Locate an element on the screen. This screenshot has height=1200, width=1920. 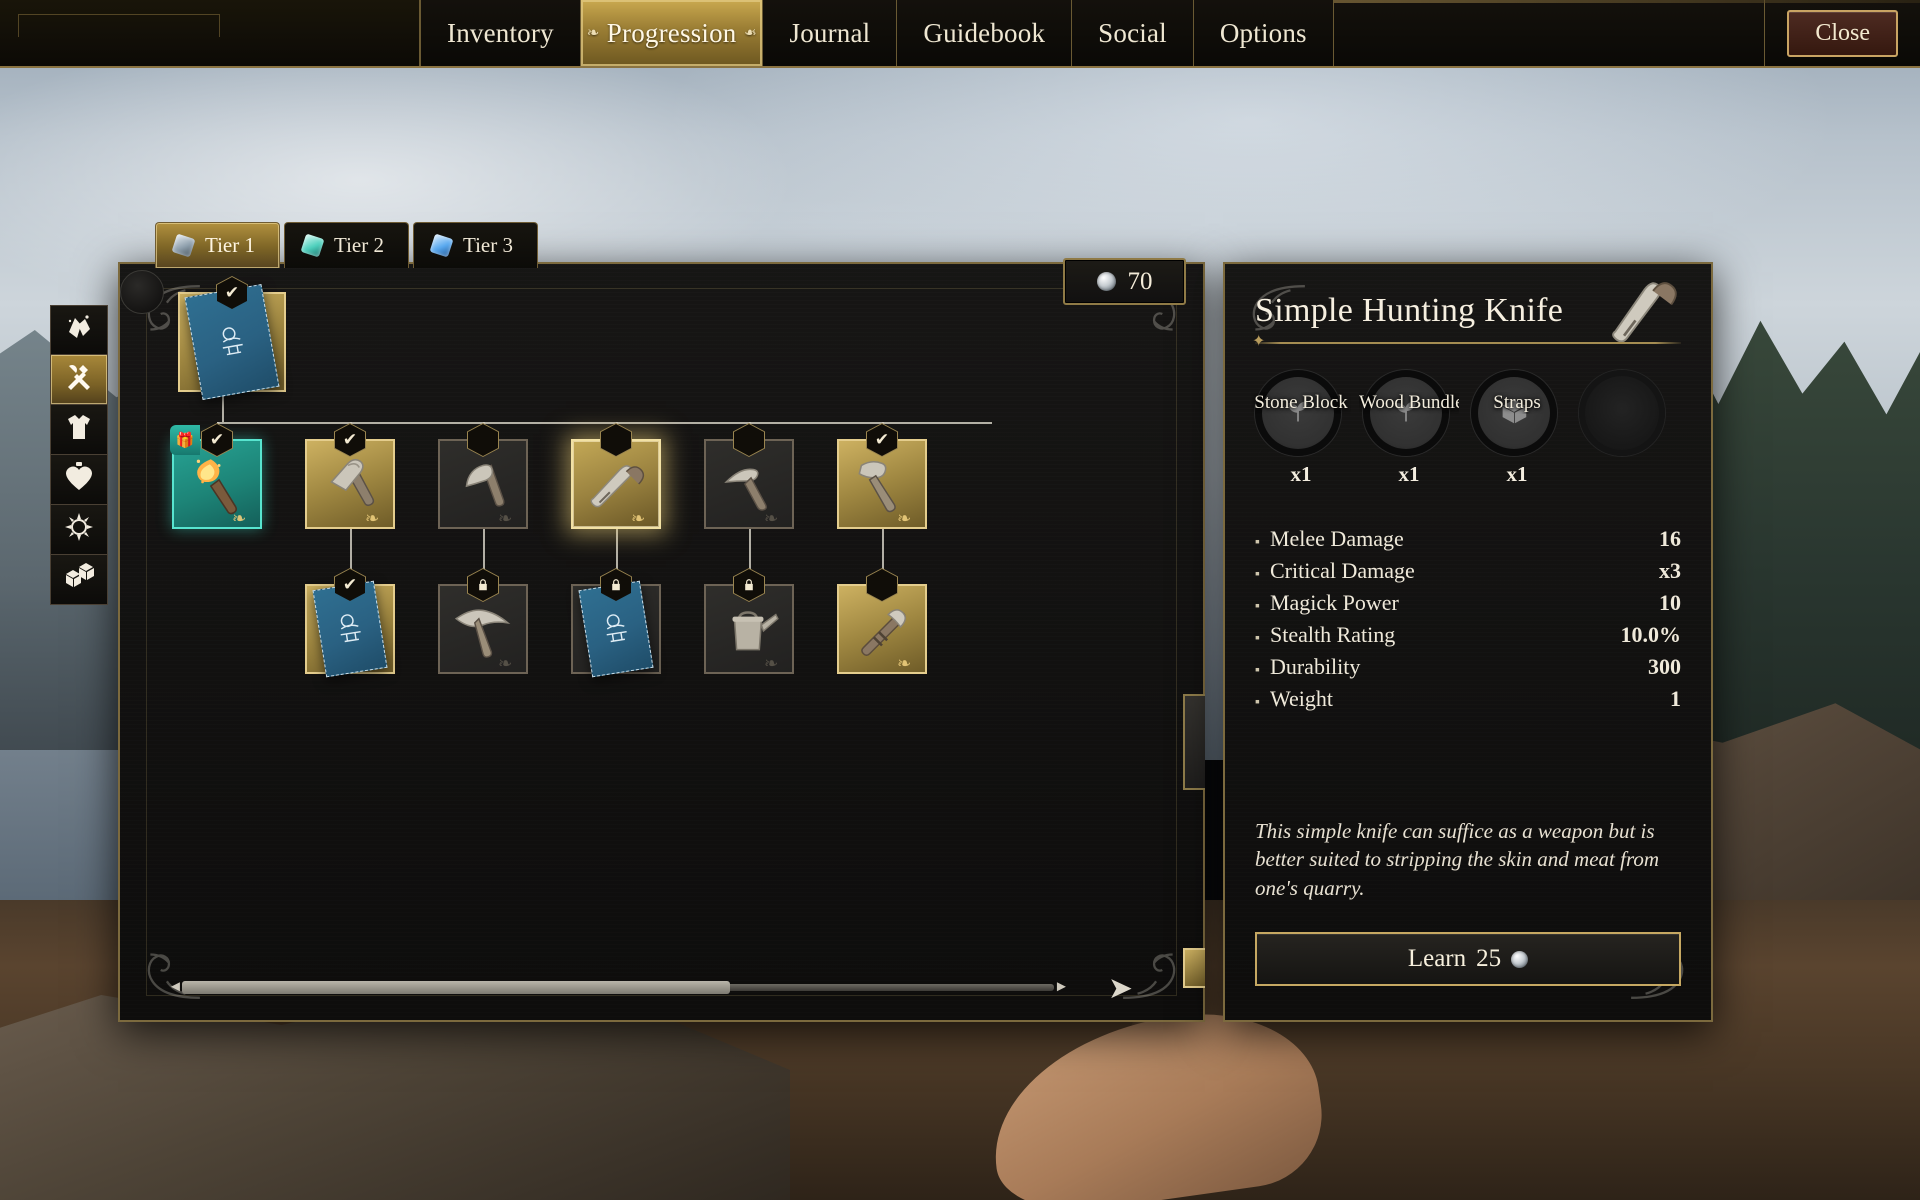
stat-value: 1 is located at coordinates (1675, 698).